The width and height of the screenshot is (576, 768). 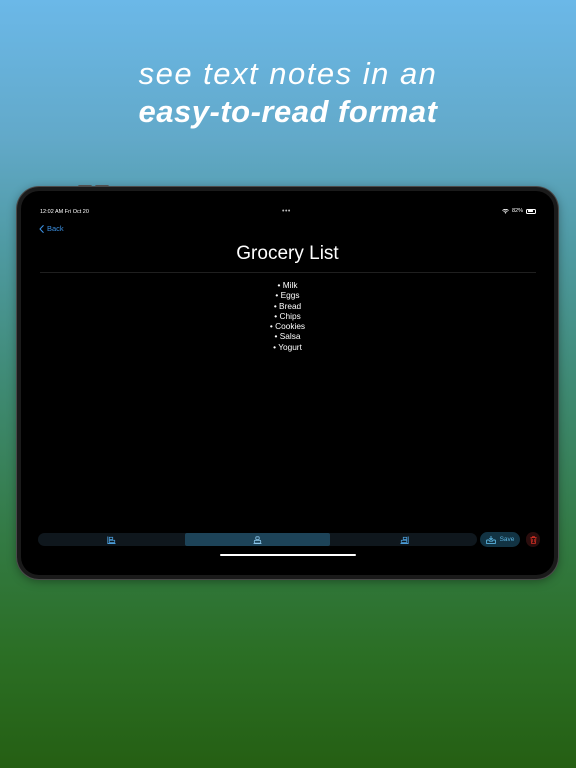 What do you see at coordinates (531, 211) in the screenshot?
I see `battery-icon` at bounding box center [531, 211].